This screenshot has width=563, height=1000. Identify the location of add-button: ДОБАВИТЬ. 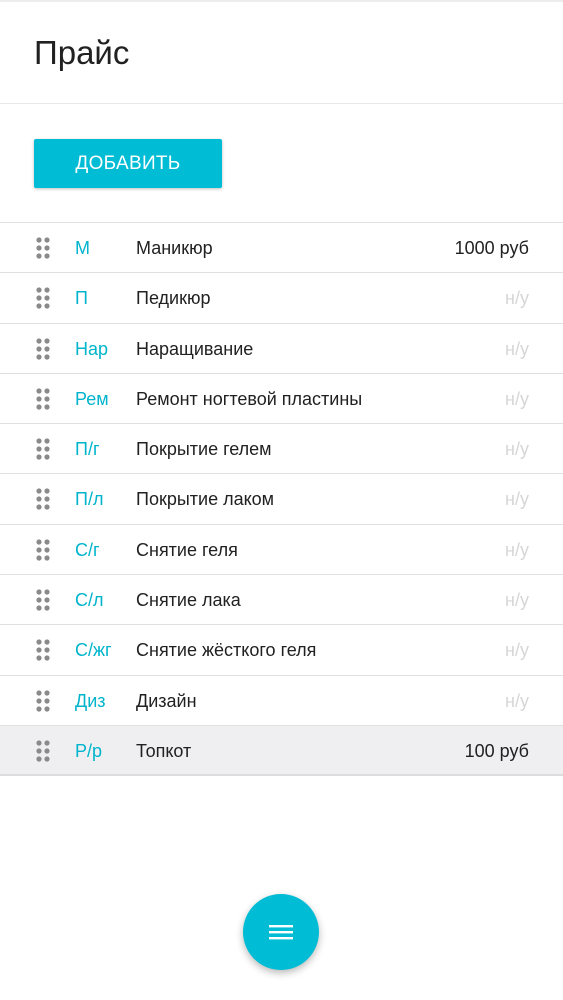
(128, 163).